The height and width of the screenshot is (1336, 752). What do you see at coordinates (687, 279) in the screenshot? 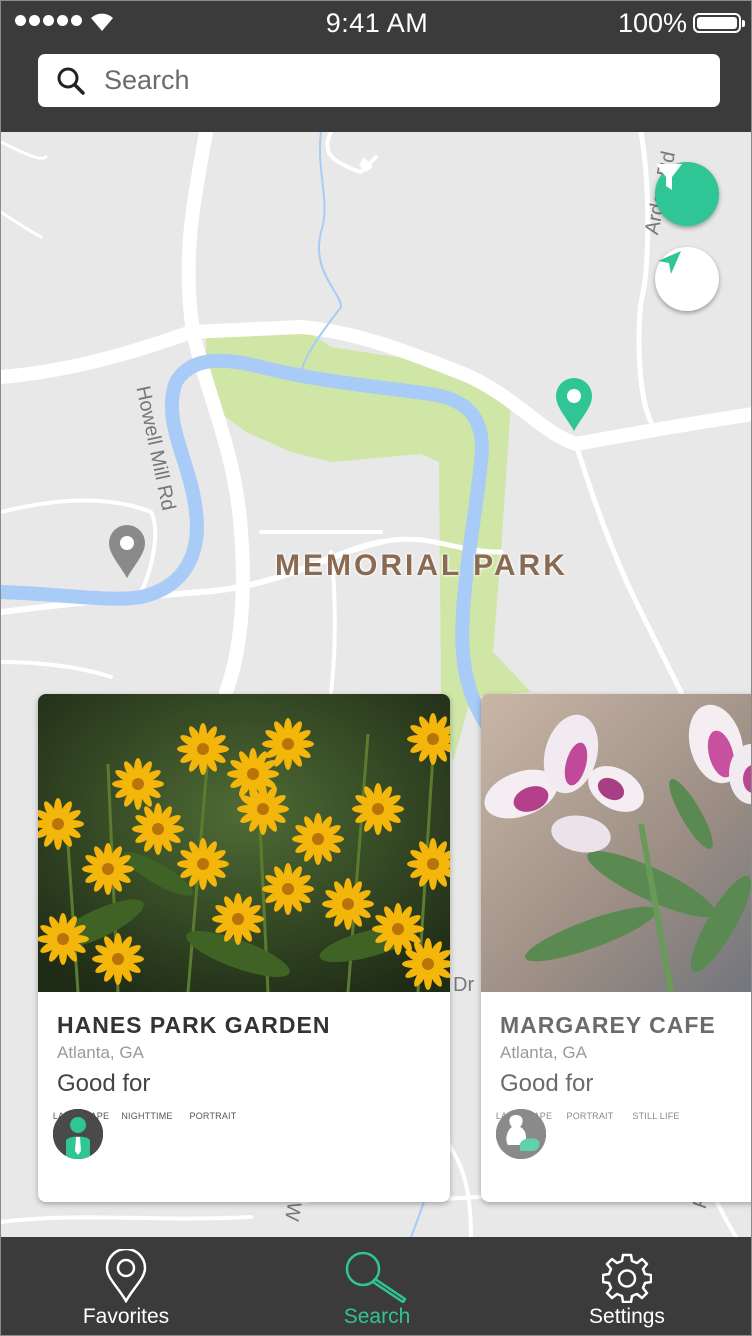
I see `my-location-button` at bounding box center [687, 279].